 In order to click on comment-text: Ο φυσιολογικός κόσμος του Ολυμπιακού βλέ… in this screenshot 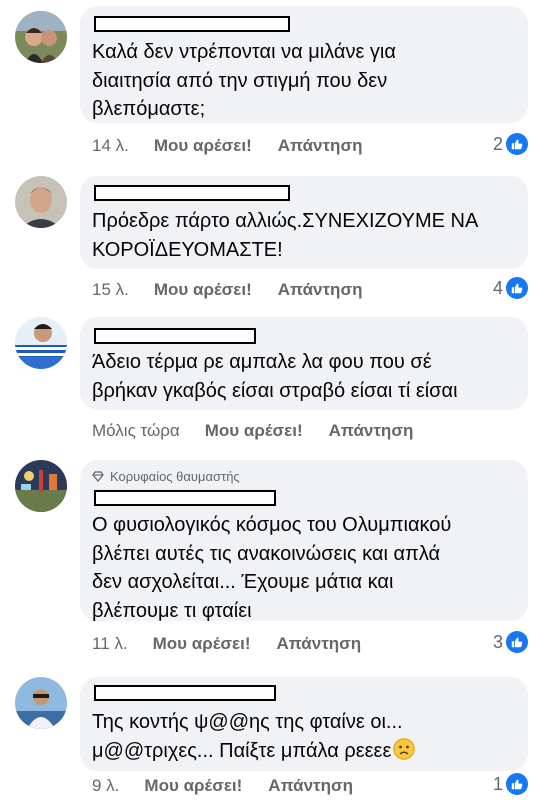, I will do `click(272, 568)`.